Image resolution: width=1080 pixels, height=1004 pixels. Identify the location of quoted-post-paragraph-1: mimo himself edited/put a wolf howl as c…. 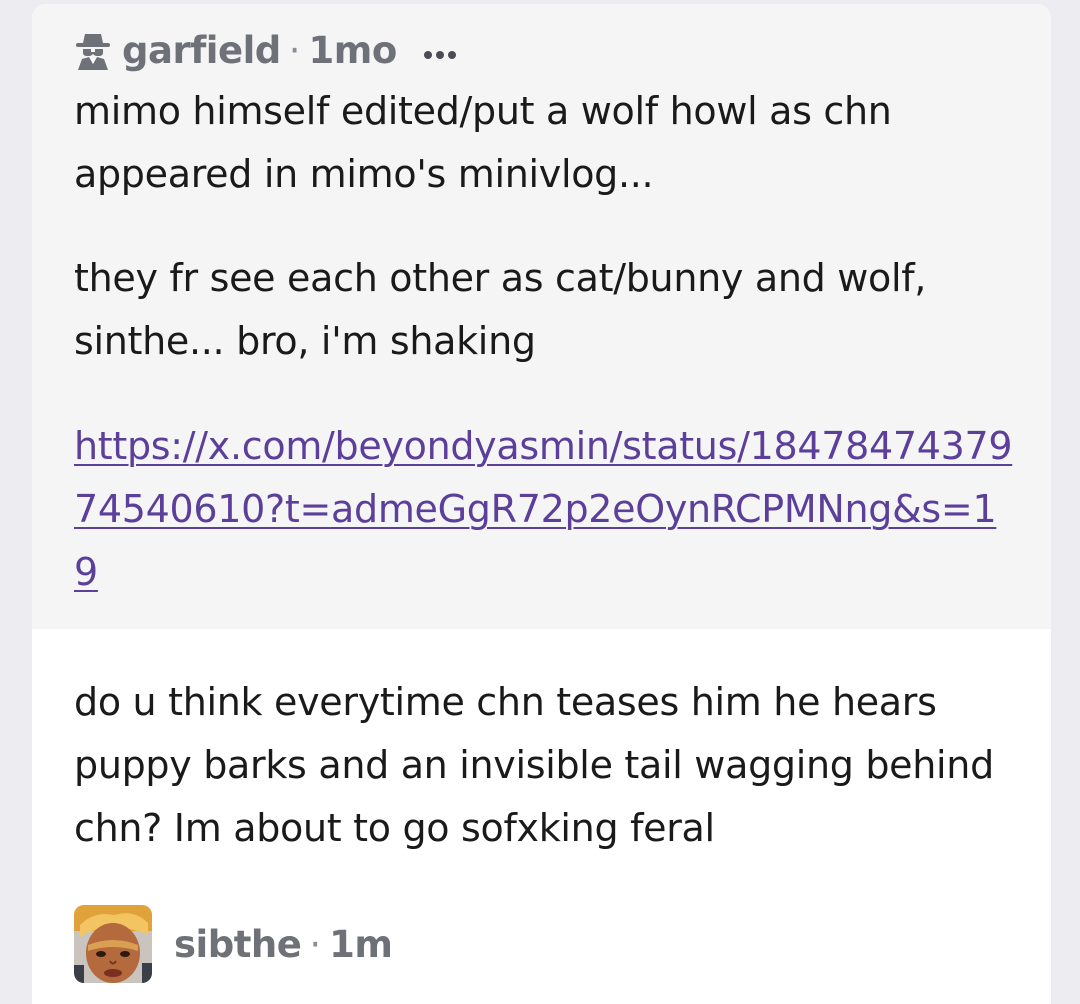
(483, 142).